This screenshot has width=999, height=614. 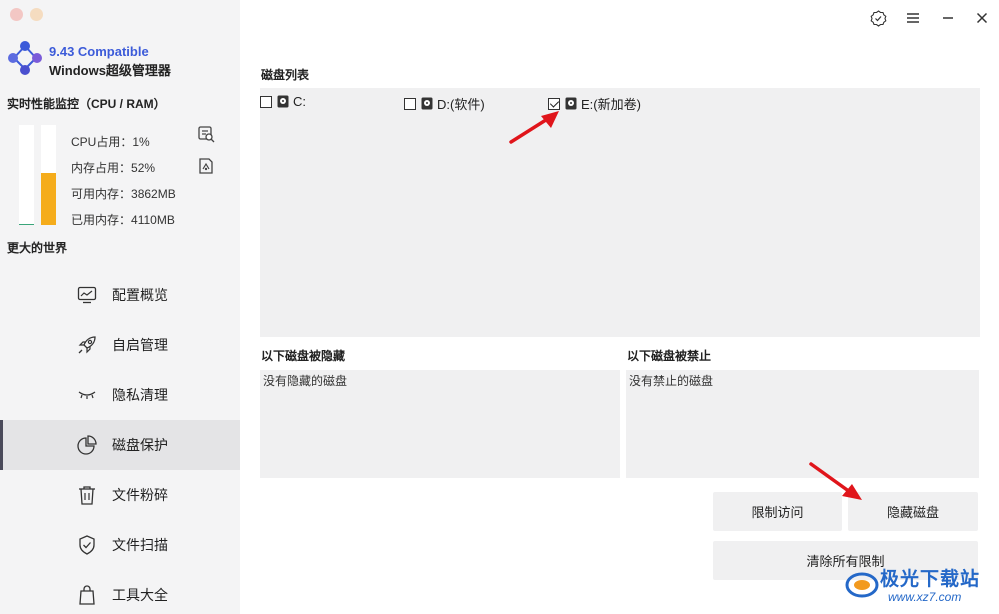 I want to click on sidebar-item-label: 磁盘保护, so click(x=140, y=445).